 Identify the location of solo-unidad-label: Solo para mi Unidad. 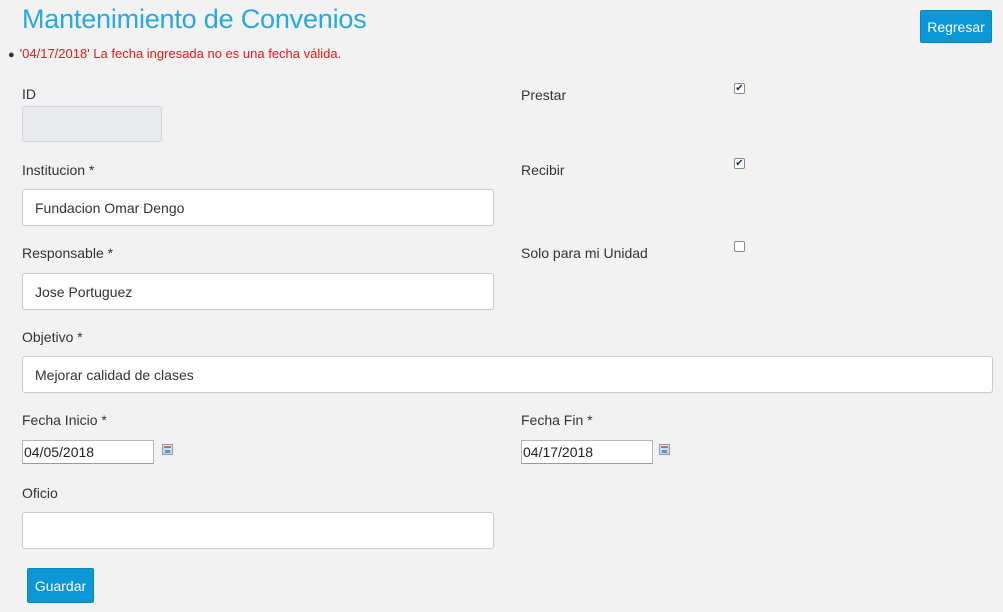
(584, 253).